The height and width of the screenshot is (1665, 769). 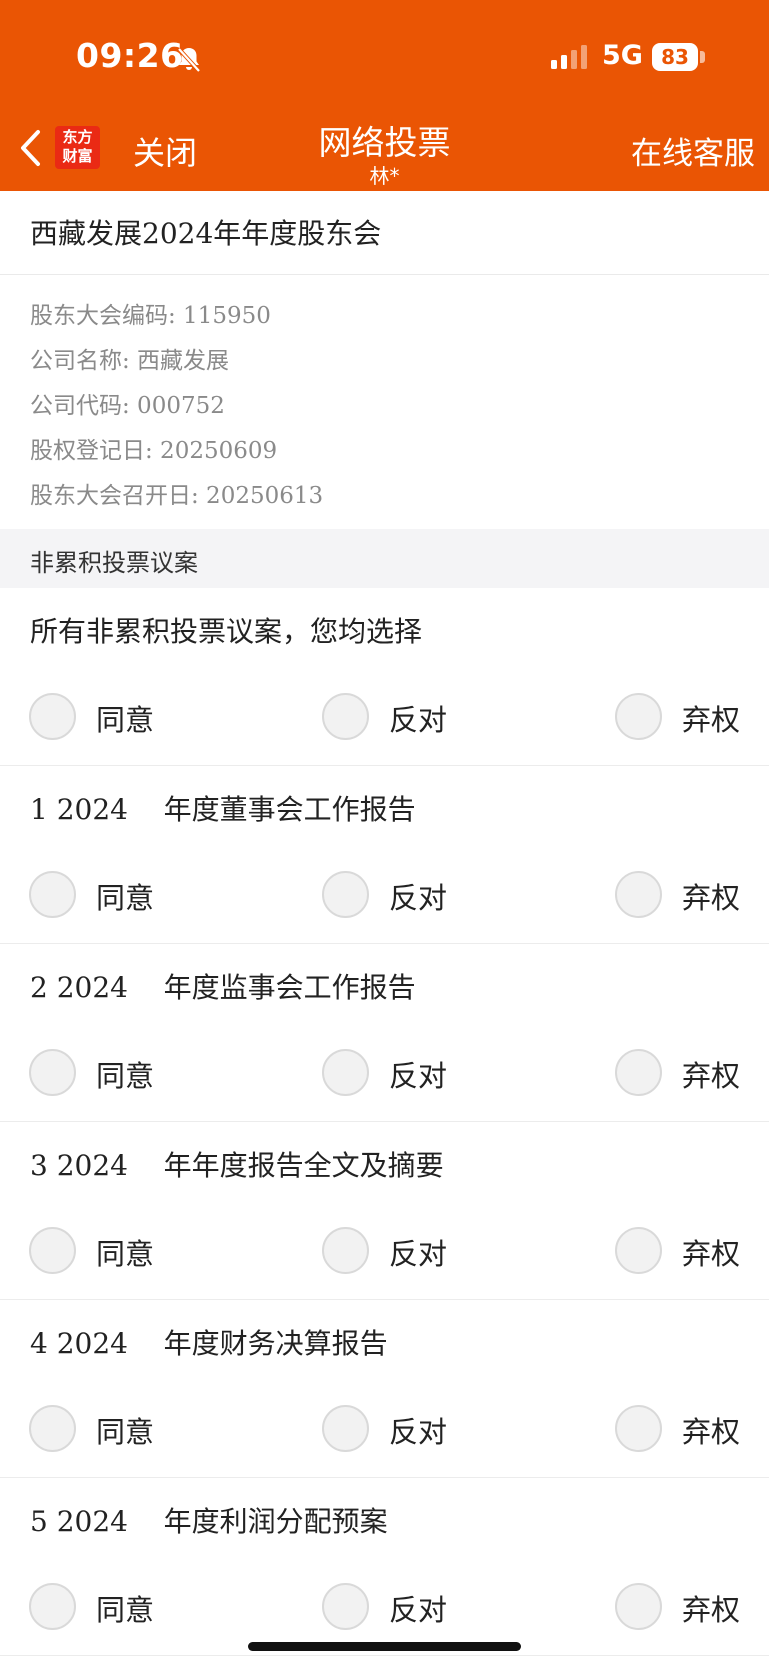 I want to click on proposal-title: 1 2024 年度董事会工作报告, so click(x=223, y=809).